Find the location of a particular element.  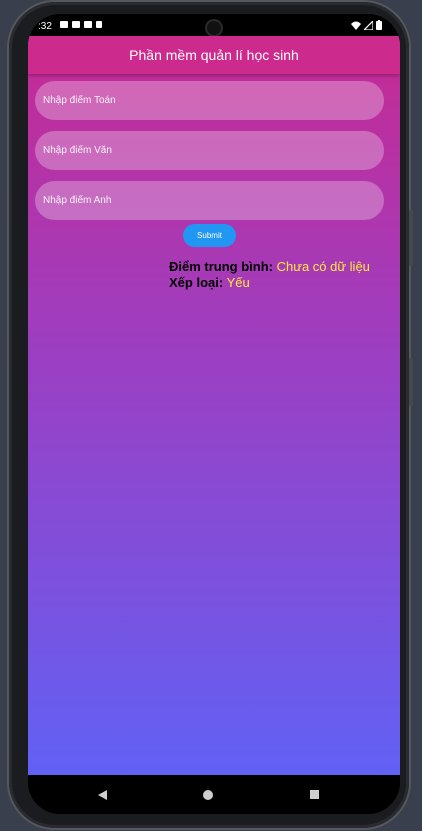

system-icons is located at coordinates (366, 25).